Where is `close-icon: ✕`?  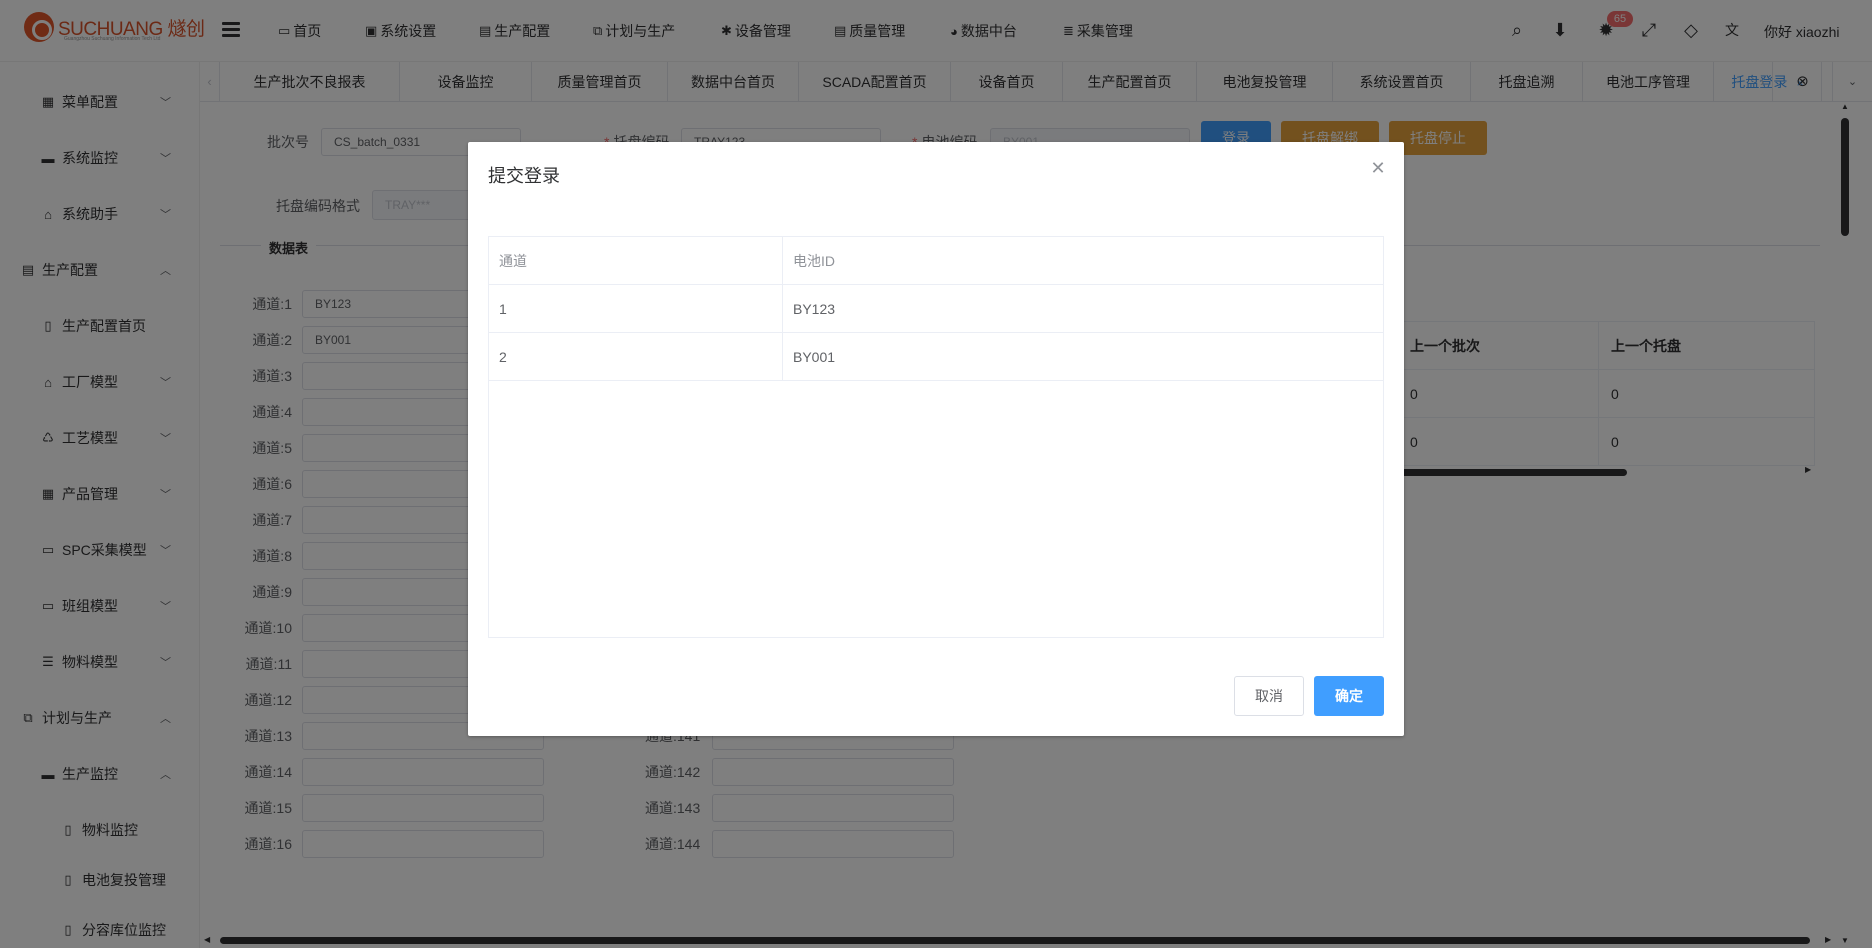
close-icon: ✕ is located at coordinates (1378, 168).